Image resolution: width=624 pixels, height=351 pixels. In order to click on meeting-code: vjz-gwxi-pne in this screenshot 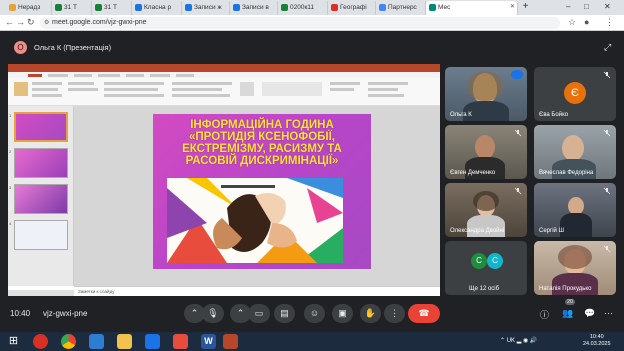, I will do `click(65, 313)`.